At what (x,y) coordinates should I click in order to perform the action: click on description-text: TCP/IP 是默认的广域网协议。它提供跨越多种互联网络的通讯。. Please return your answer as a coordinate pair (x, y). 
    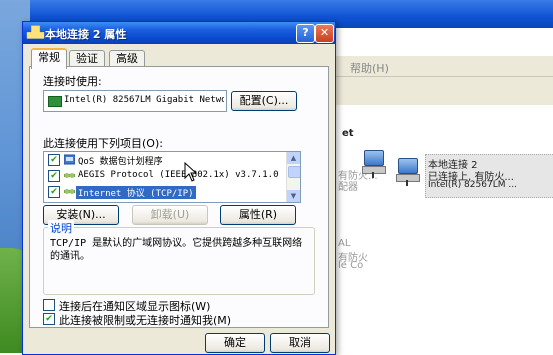
    Looking at the image, I should click on (176, 250).